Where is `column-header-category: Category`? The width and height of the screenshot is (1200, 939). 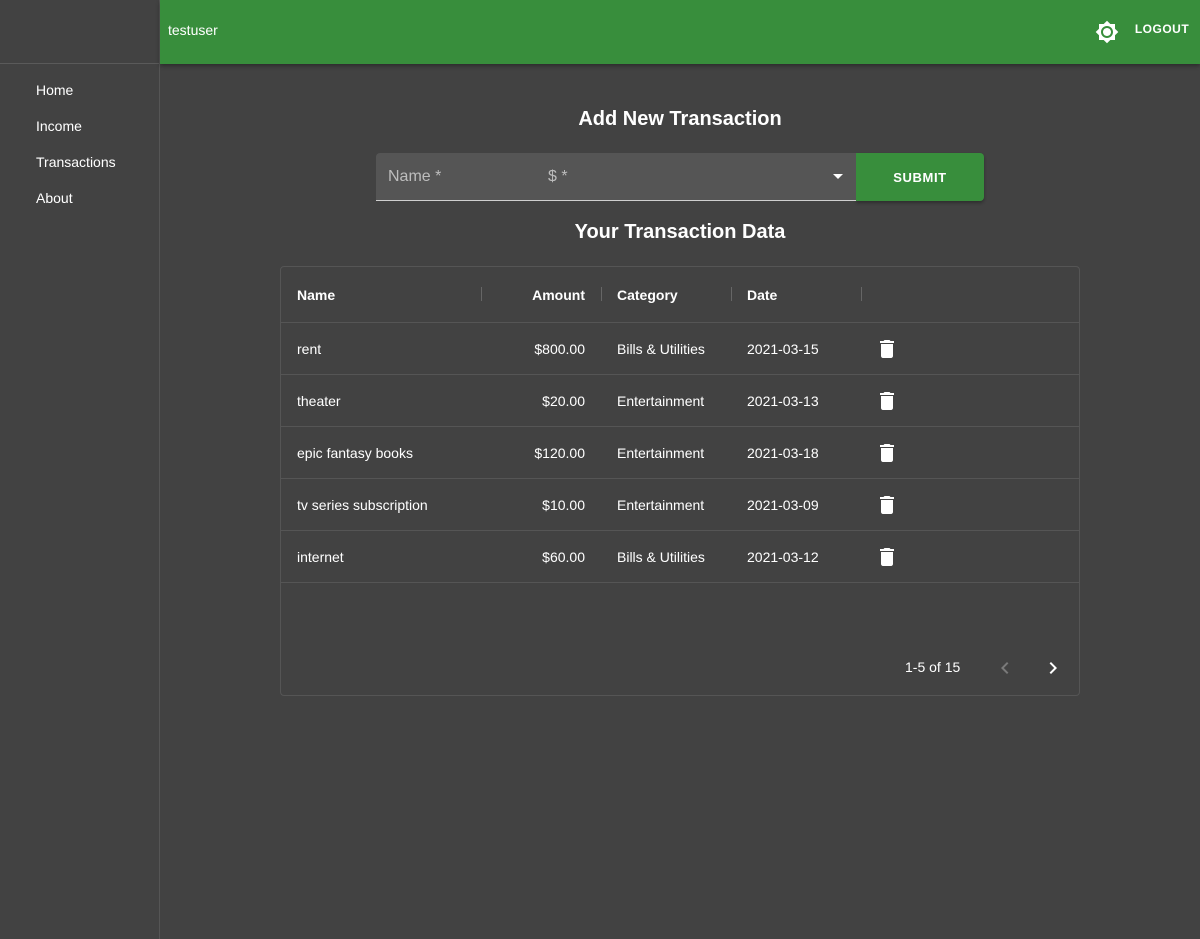 column-header-category: Category is located at coordinates (677, 294).